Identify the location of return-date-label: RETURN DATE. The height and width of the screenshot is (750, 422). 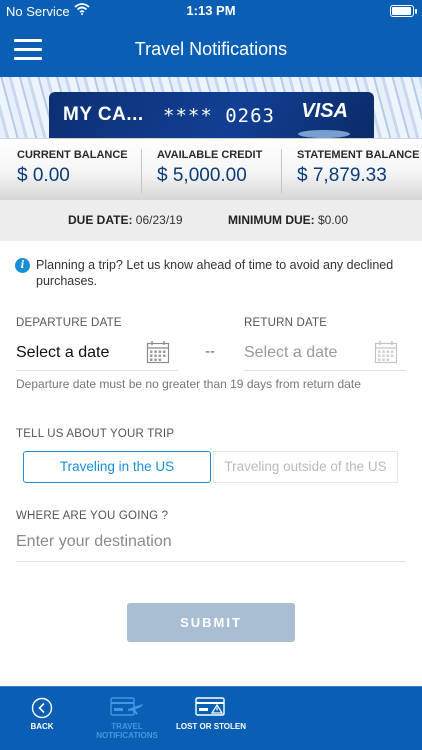
(286, 323).